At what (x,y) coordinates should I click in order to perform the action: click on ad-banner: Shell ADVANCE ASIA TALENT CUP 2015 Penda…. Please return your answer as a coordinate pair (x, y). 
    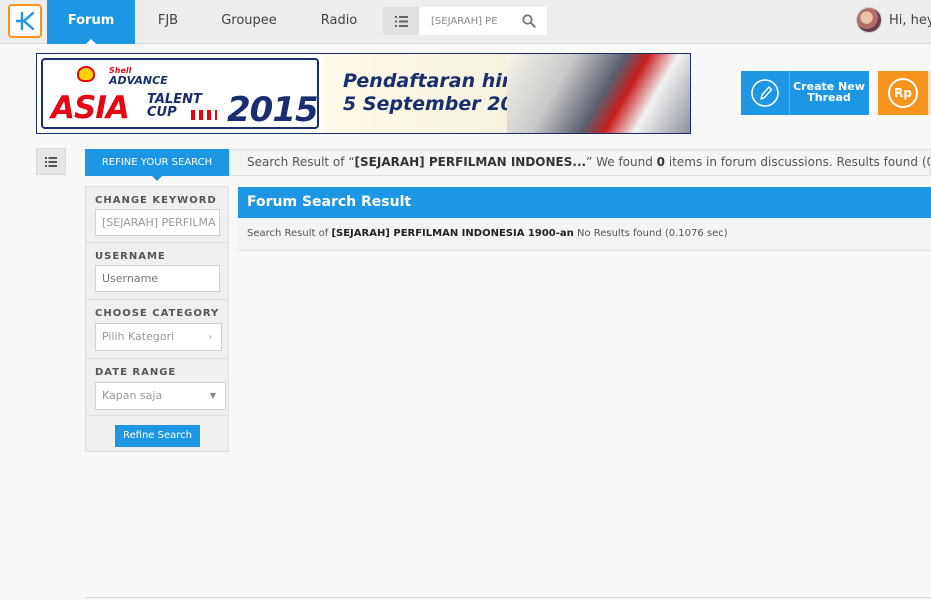
    Looking at the image, I should click on (363, 93).